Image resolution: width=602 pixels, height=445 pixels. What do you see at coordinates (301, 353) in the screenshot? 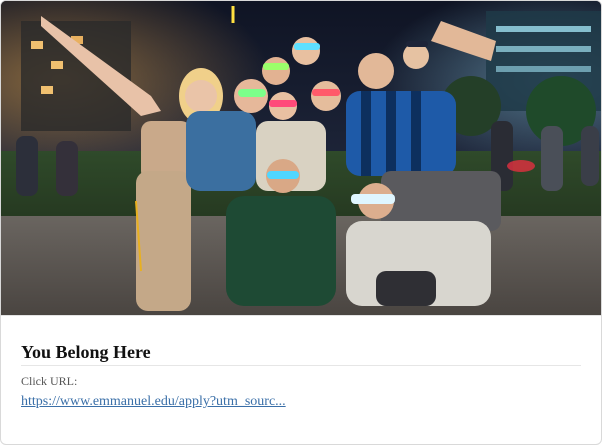
I see `ad-title: You Belong Here` at bounding box center [301, 353].